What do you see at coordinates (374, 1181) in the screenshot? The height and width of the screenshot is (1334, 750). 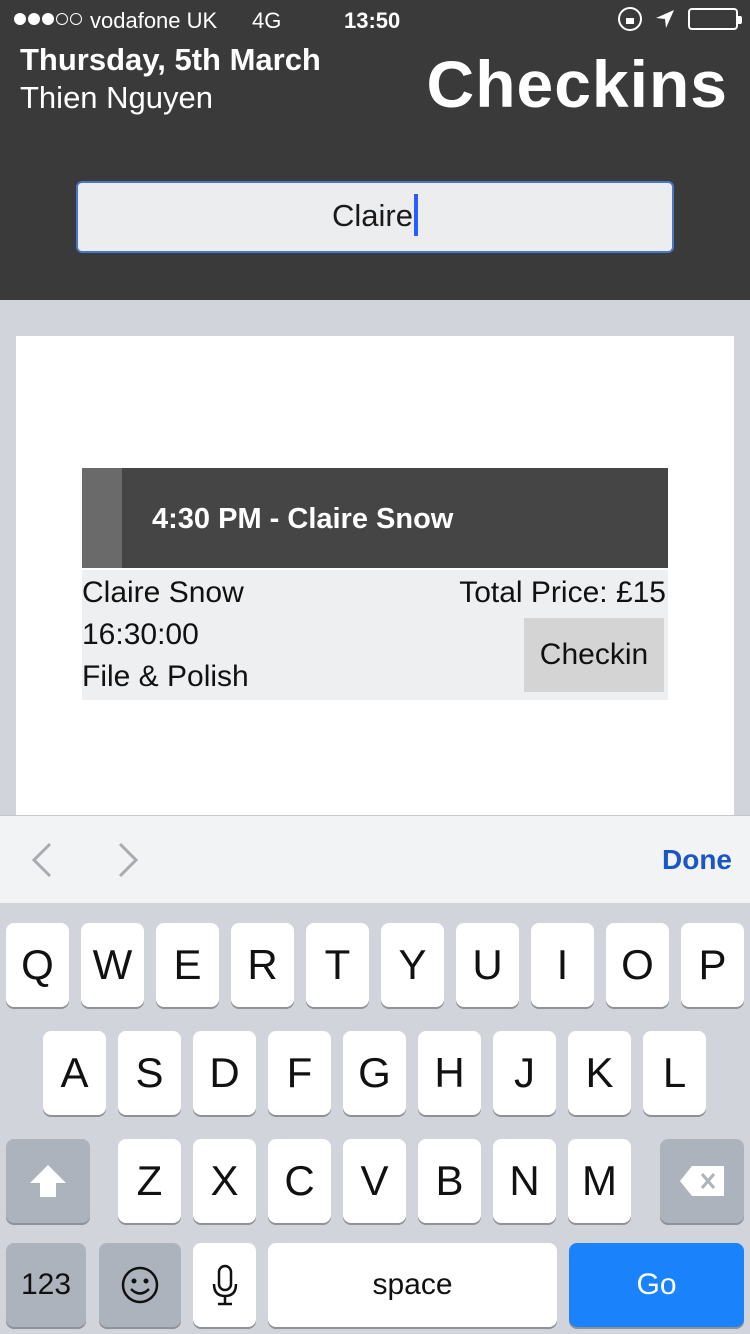 I see `key-v: V` at bounding box center [374, 1181].